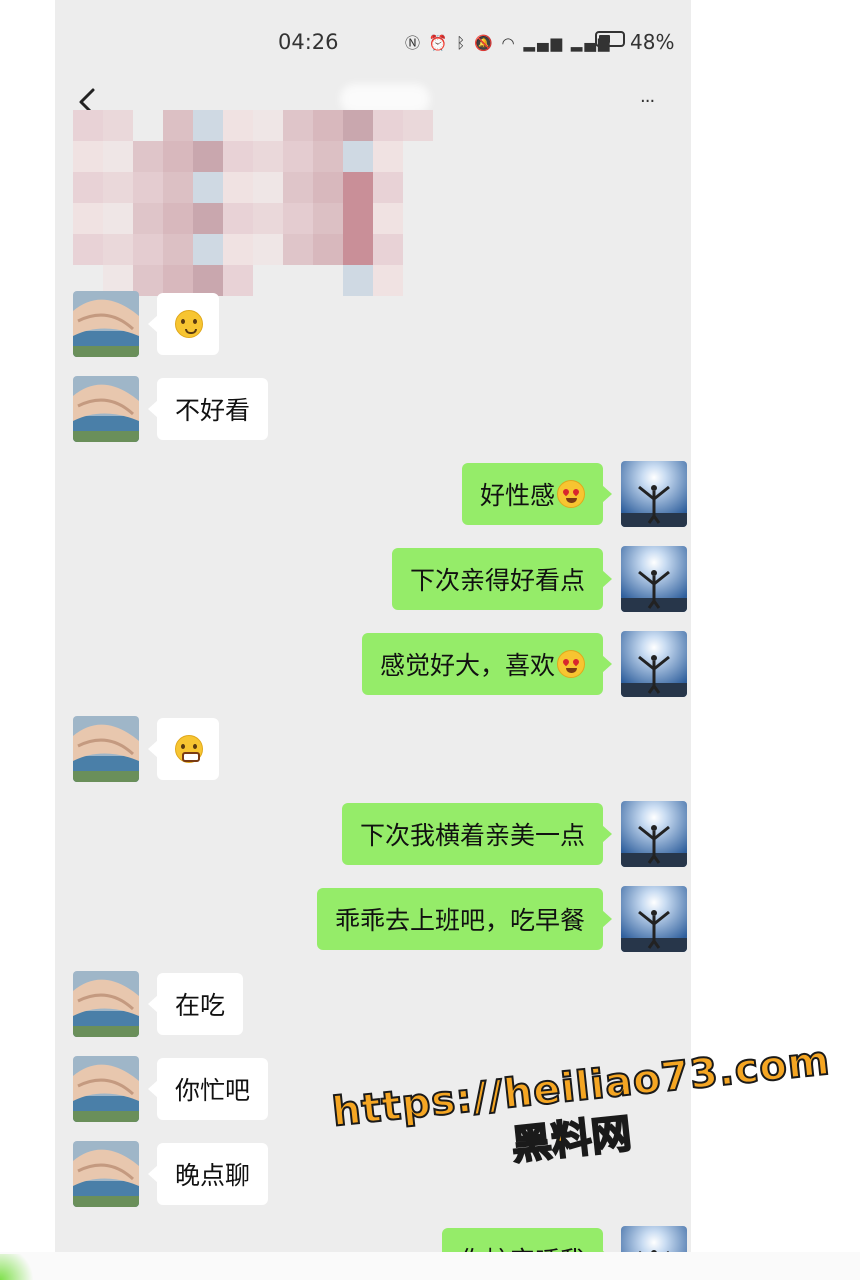  I want to click on message-text: 下次亲得好看点, so click(497, 580).